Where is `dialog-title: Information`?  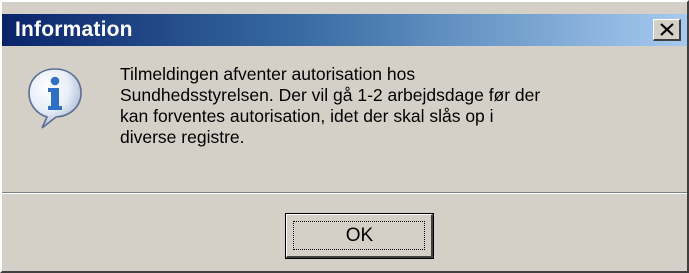 dialog-title: Information is located at coordinates (74, 29).